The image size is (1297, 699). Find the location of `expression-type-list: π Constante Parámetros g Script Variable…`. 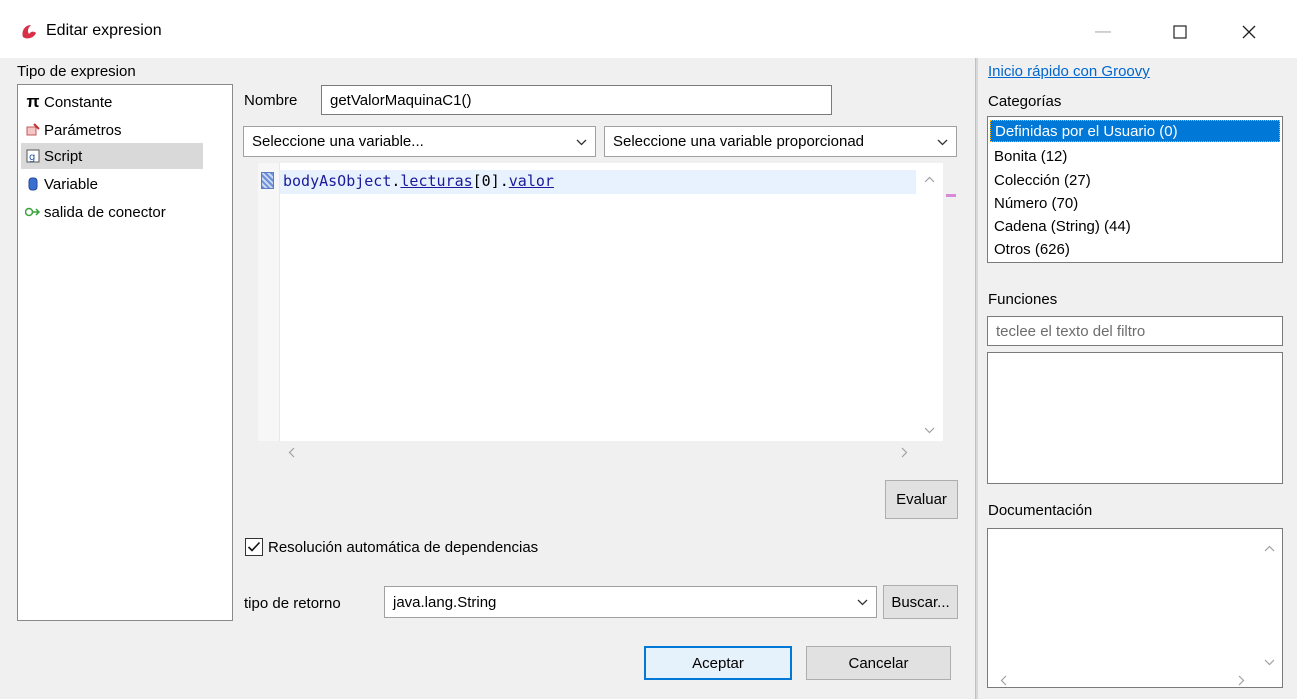

expression-type-list: π Constante Parámetros g Script Variable… is located at coordinates (125, 352).